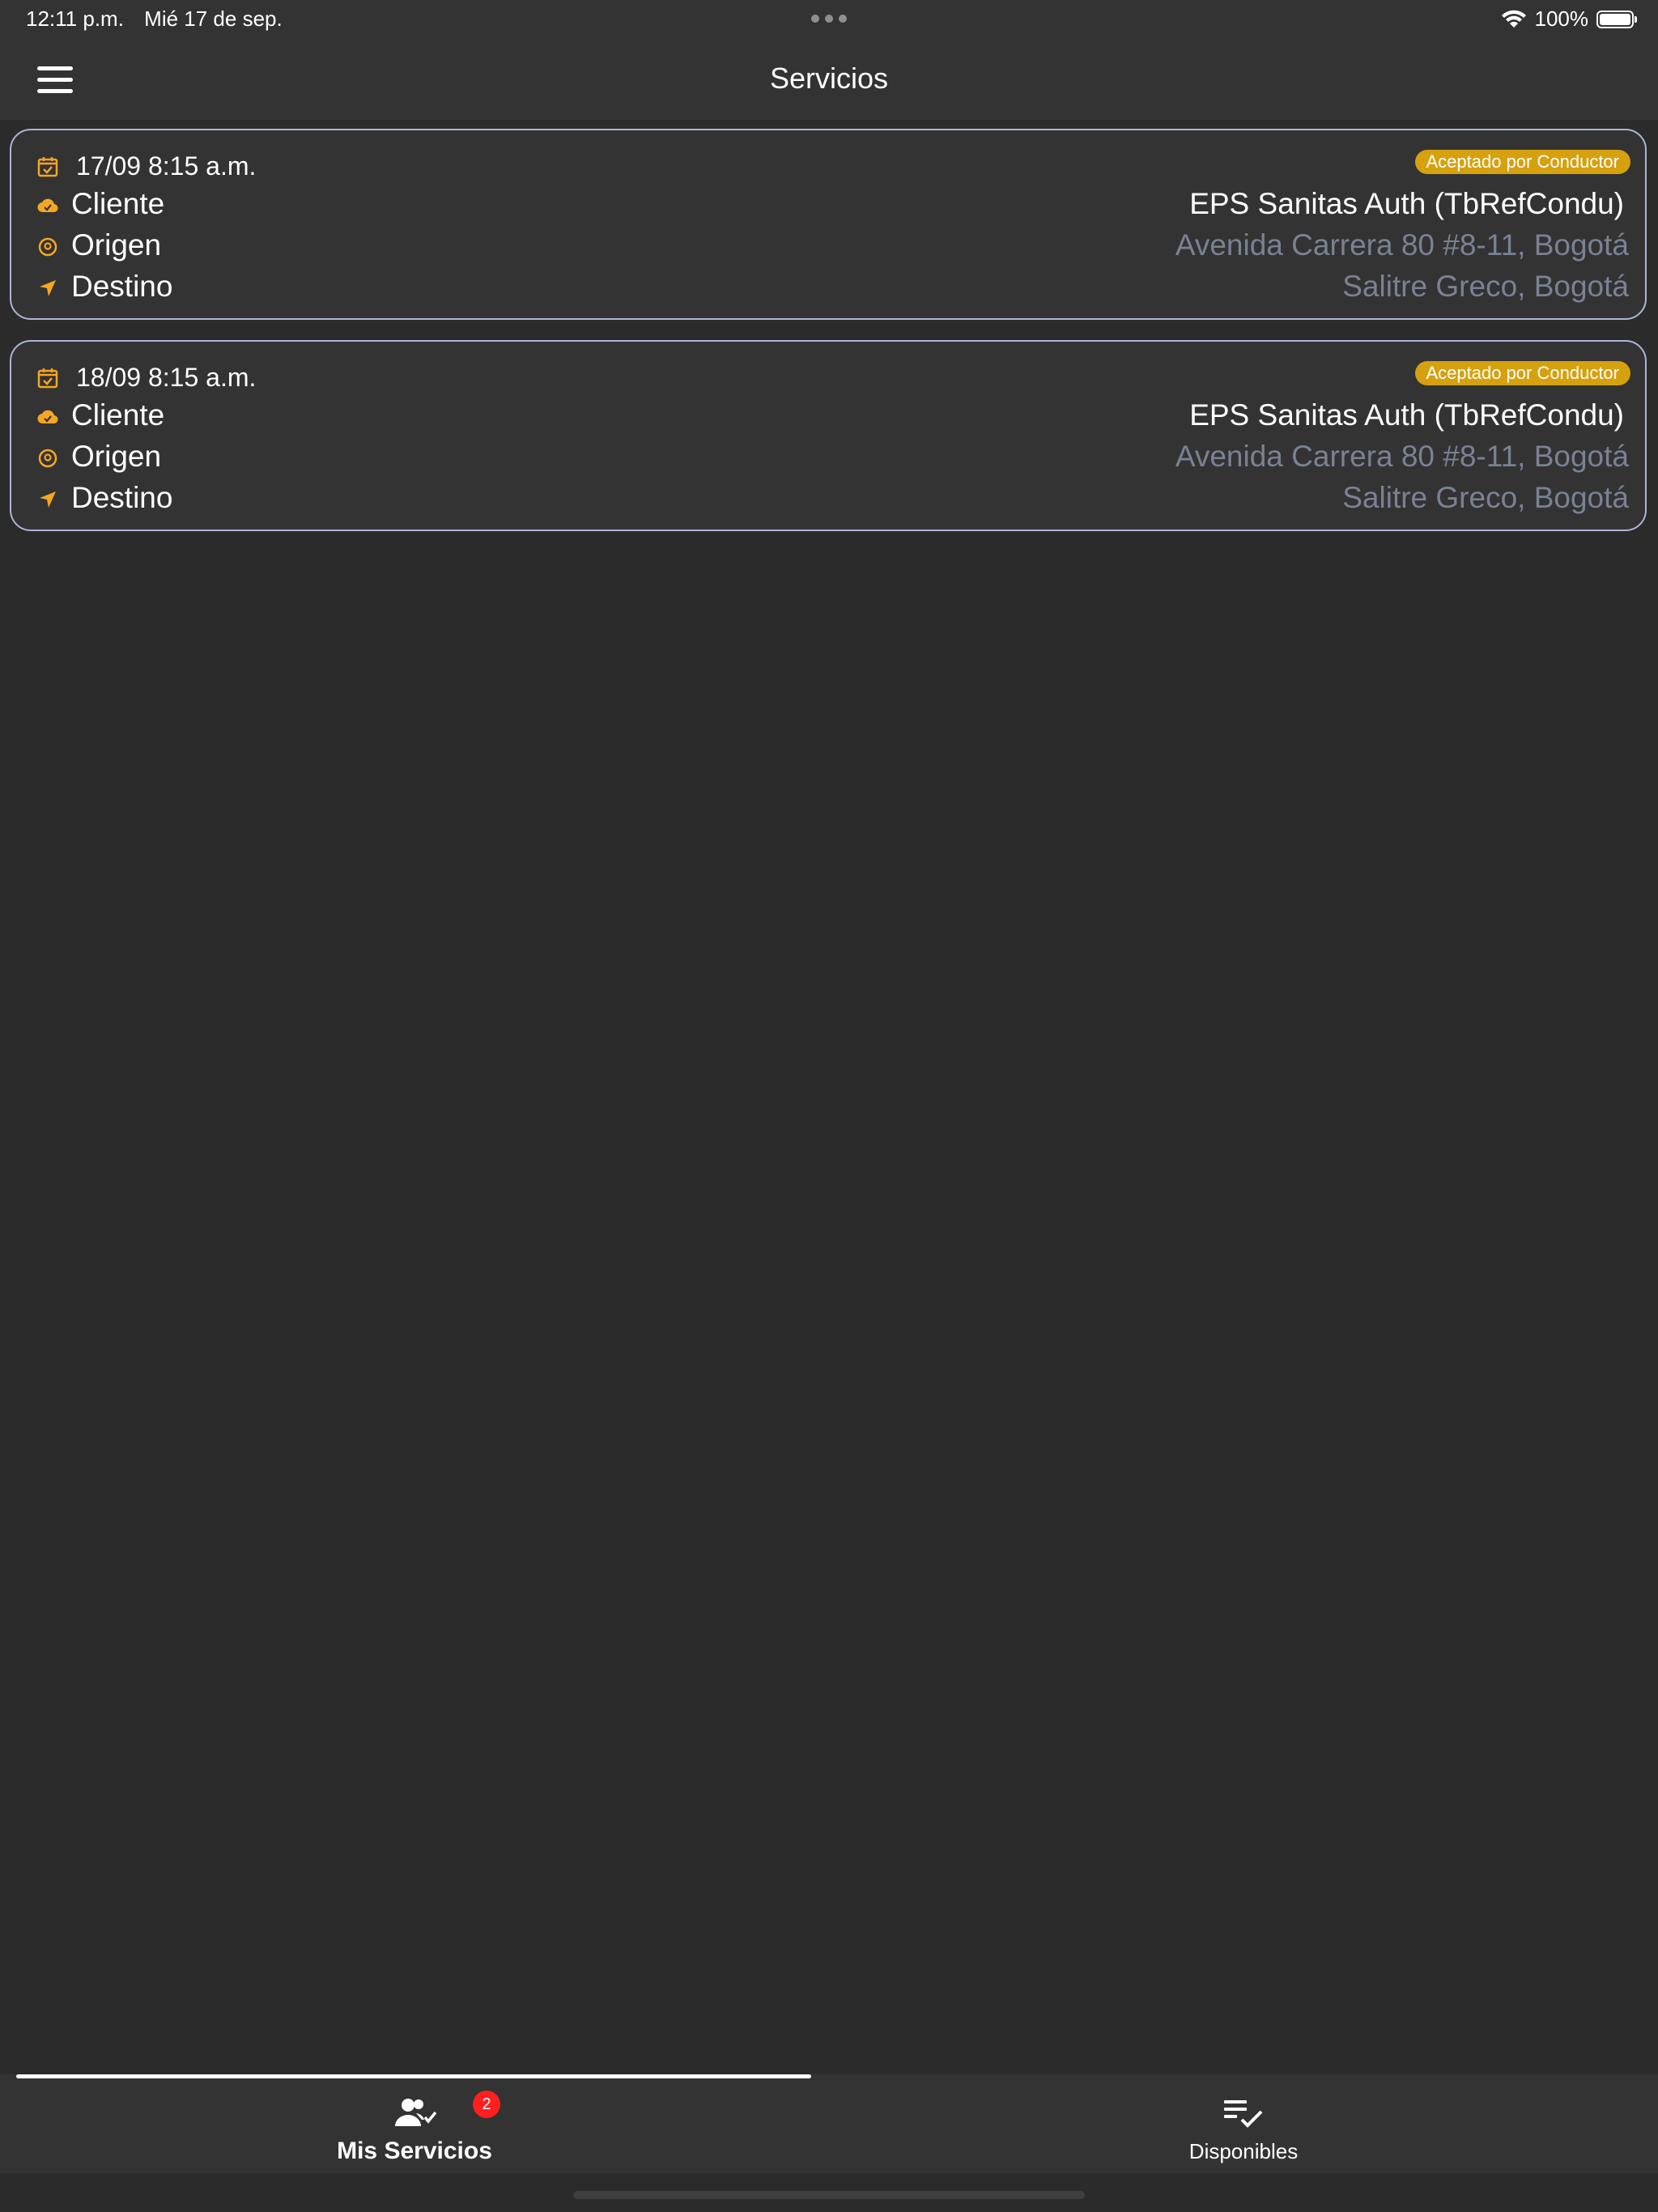 This screenshot has height=2212, width=1658. Describe the element at coordinates (1243, 2151) in the screenshot. I see `tab-label: Disponibles` at that location.